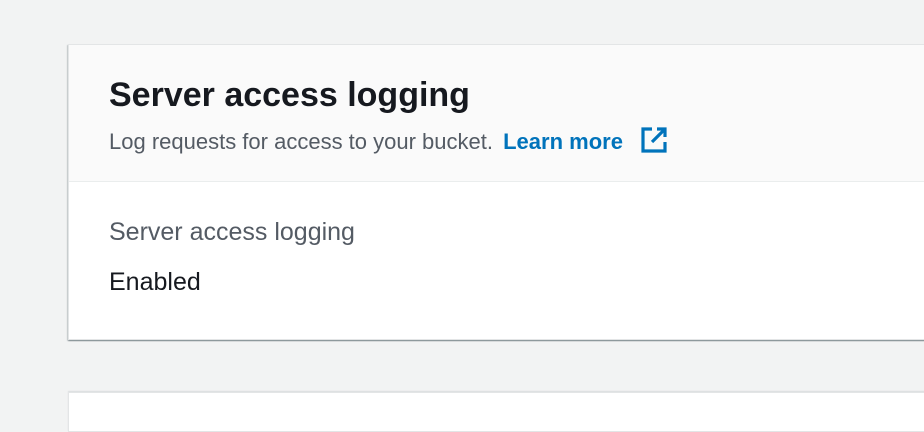  I want to click on field-value: Enabled, so click(155, 282).